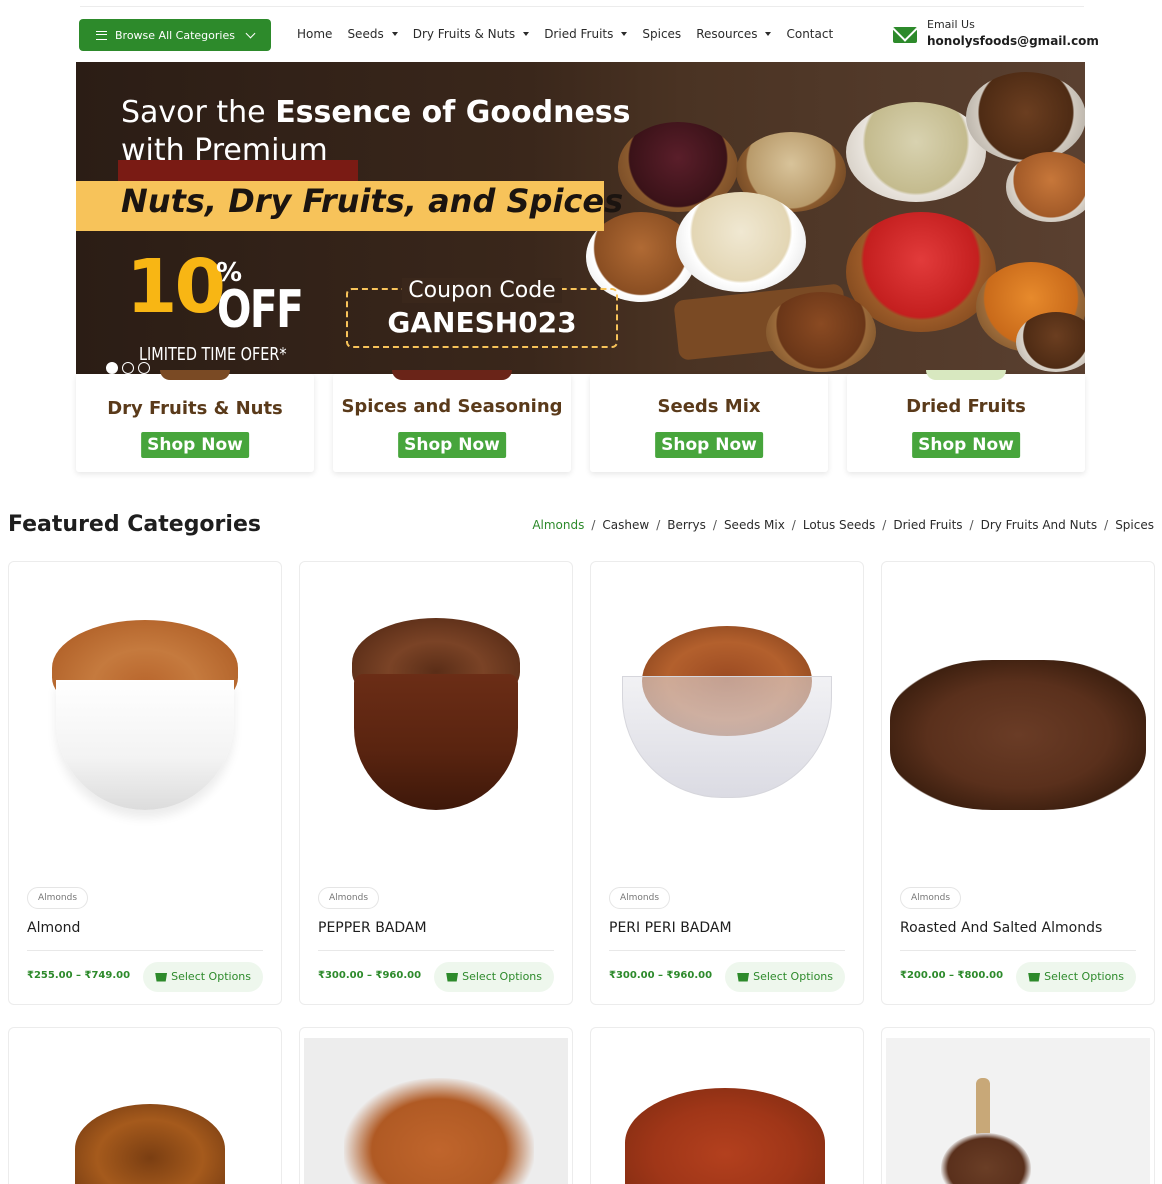 This screenshot has height=1184, width=1162. What do you see at coordinates (1025, 117) in the screenshot?
I see `hero-bowl-hazelnuts` at bounding box center [1025, 117].